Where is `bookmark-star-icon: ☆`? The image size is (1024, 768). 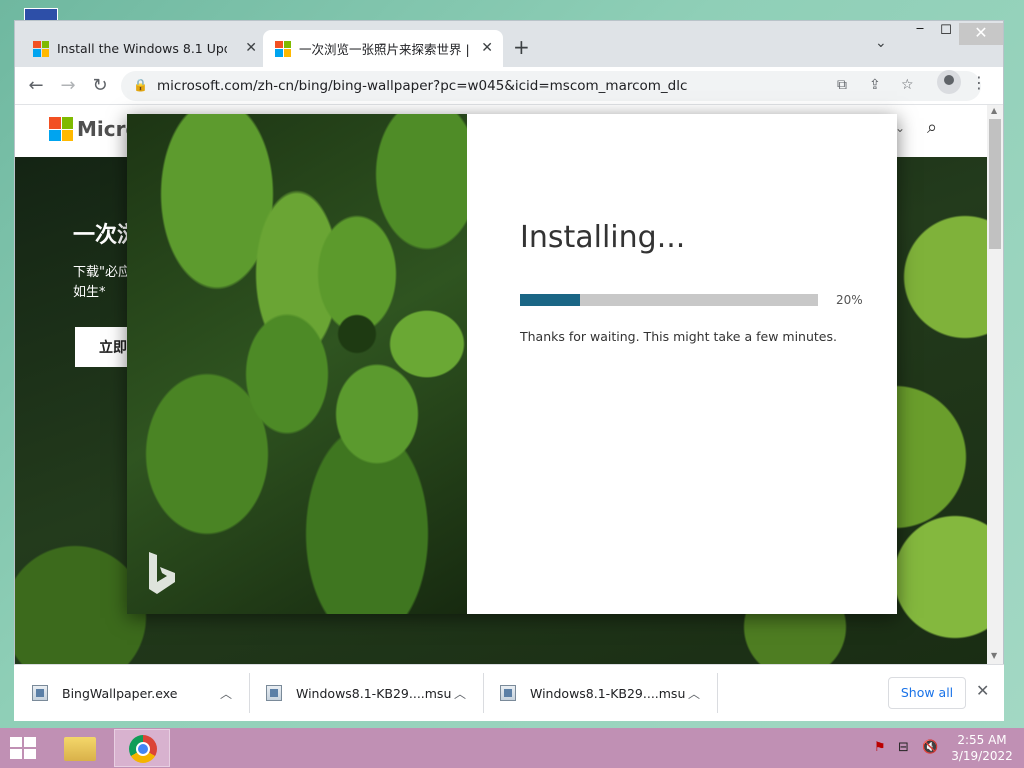
bookmark-star-icon: ☆ is located at coordinates (907, 85).